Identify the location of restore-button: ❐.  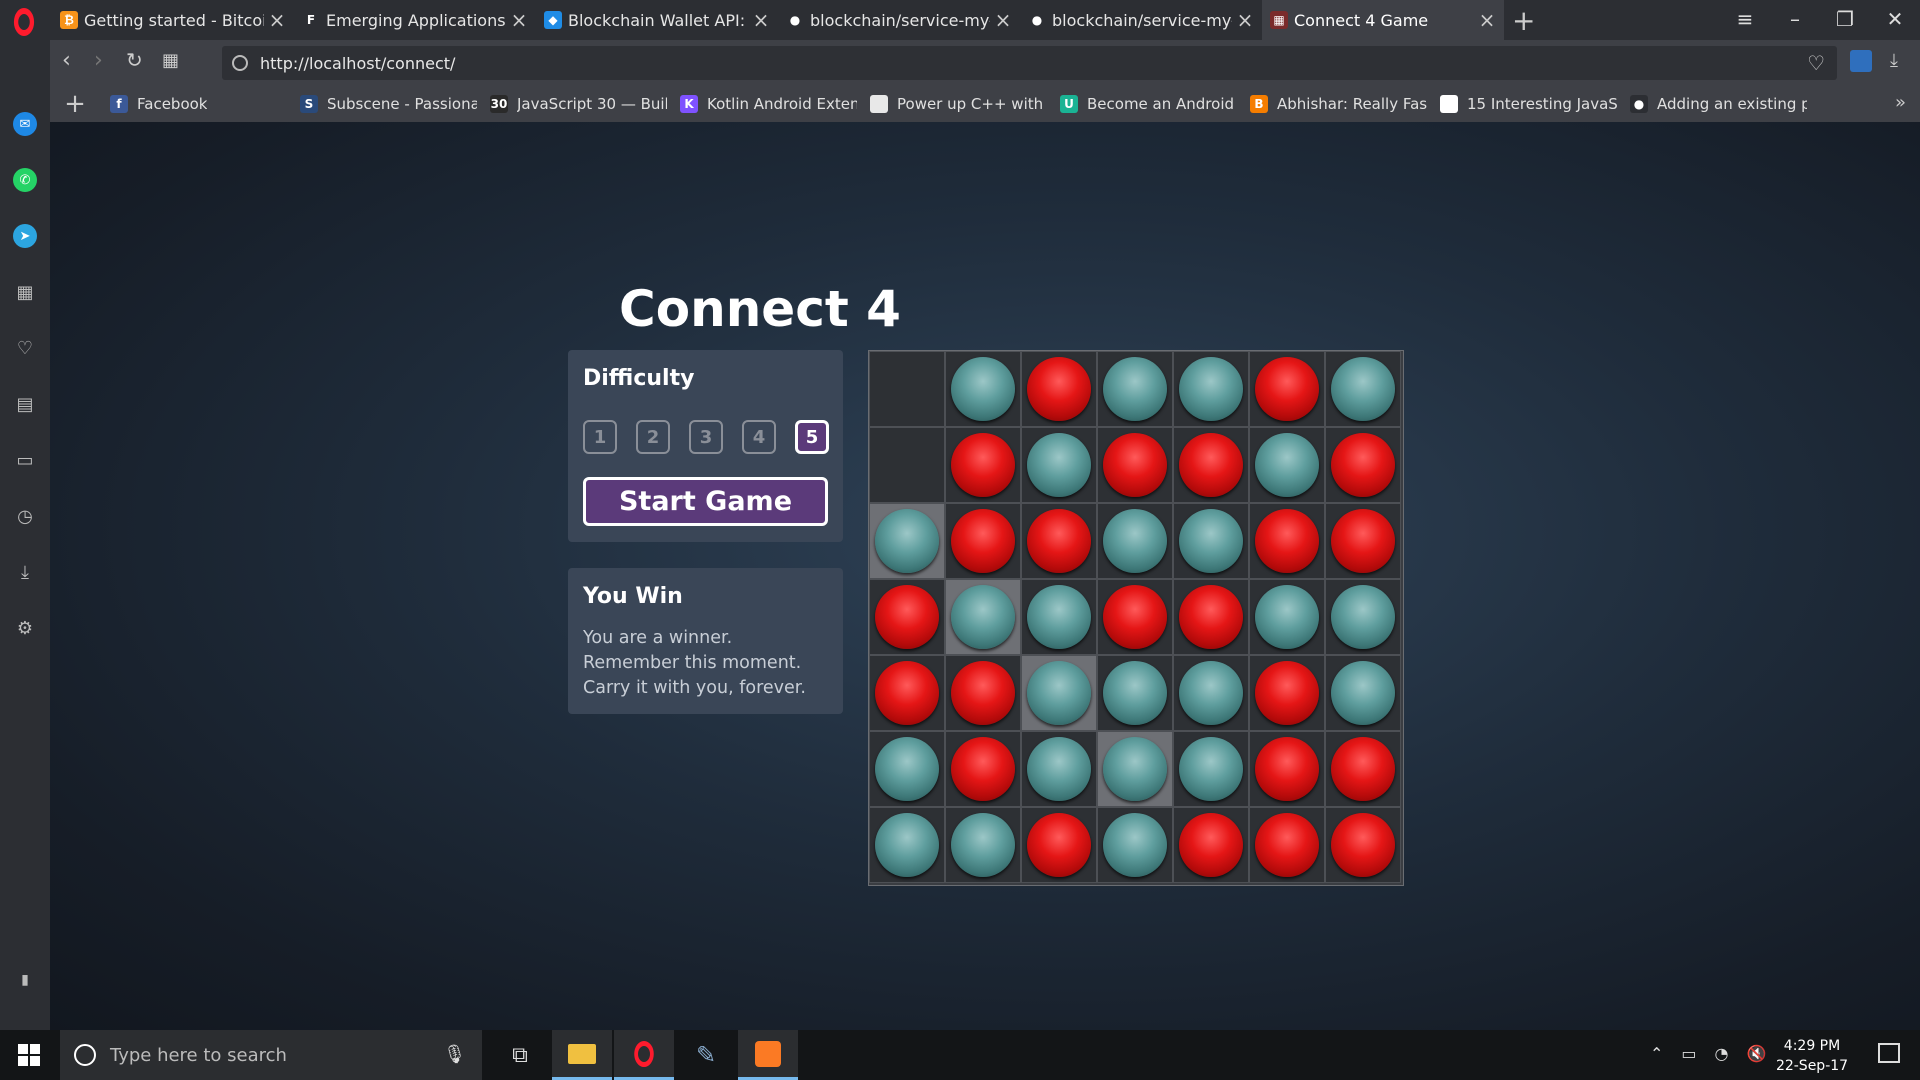
(1845, 20).